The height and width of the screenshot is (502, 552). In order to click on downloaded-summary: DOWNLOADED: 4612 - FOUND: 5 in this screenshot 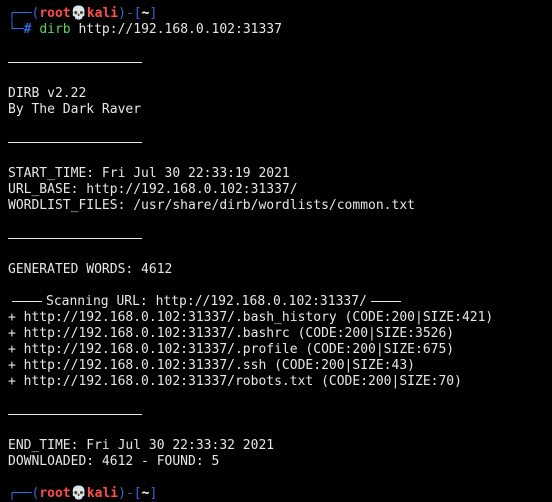, I will do `click(114, 461)`.